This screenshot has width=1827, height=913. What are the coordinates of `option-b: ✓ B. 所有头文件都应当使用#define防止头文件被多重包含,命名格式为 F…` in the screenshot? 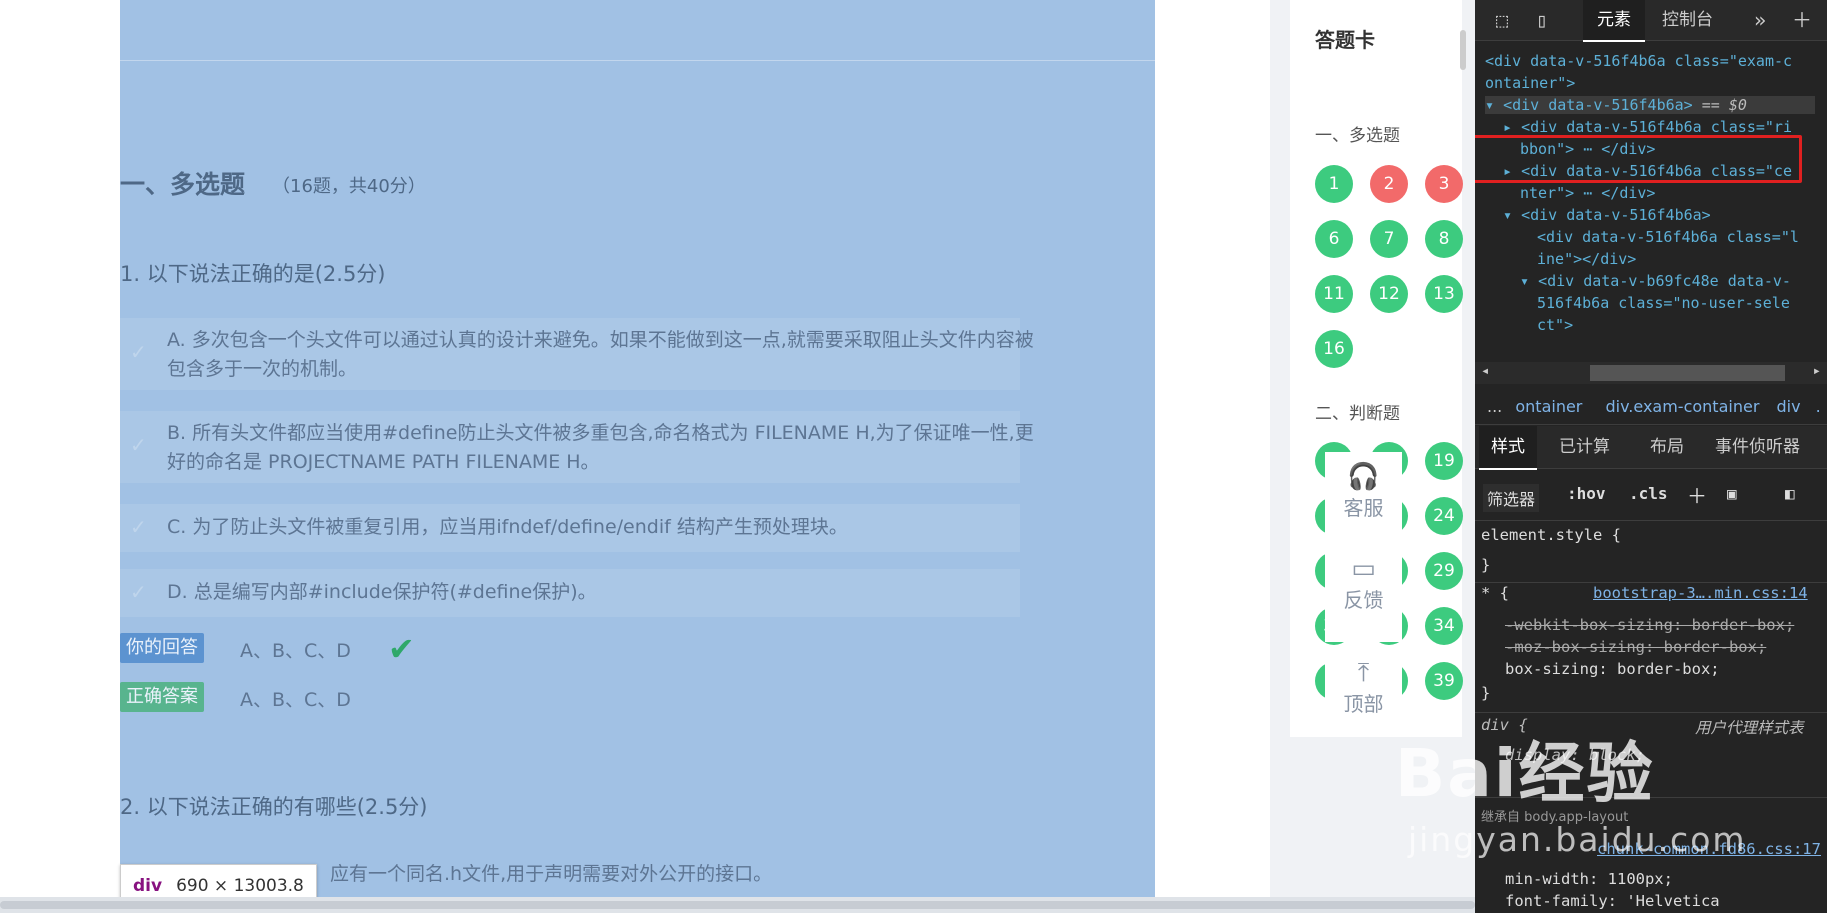 It's located at (577, 447).